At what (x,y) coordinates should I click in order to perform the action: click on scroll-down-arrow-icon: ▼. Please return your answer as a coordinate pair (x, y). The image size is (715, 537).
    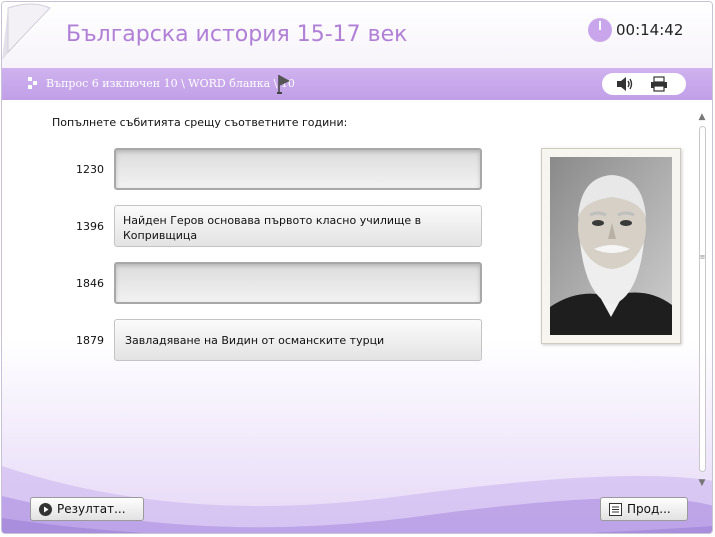
    Looking at the image, I should click on (702, 483).